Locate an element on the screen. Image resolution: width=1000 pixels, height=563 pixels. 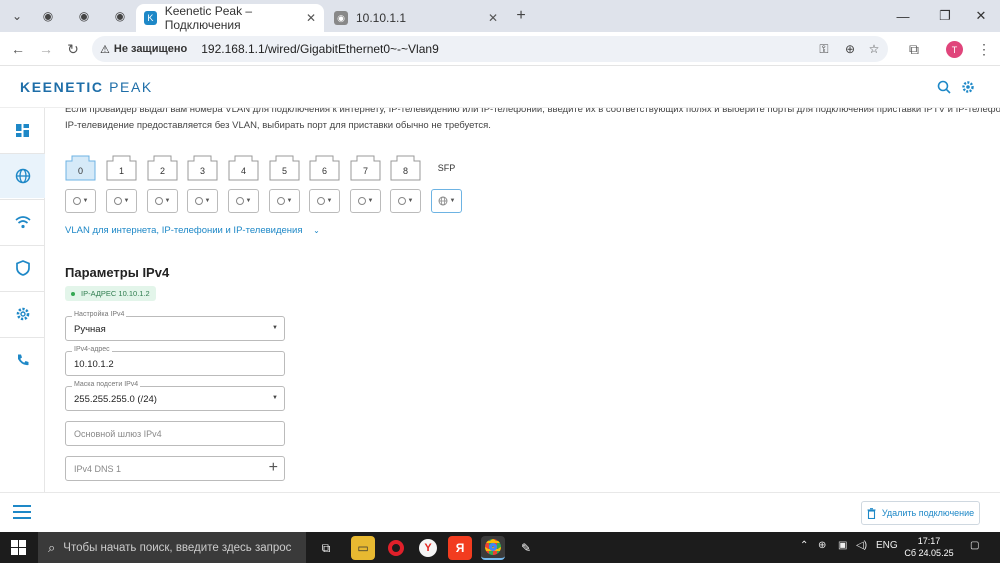
security-label: Не защищено is located at coordinates (150, 49).